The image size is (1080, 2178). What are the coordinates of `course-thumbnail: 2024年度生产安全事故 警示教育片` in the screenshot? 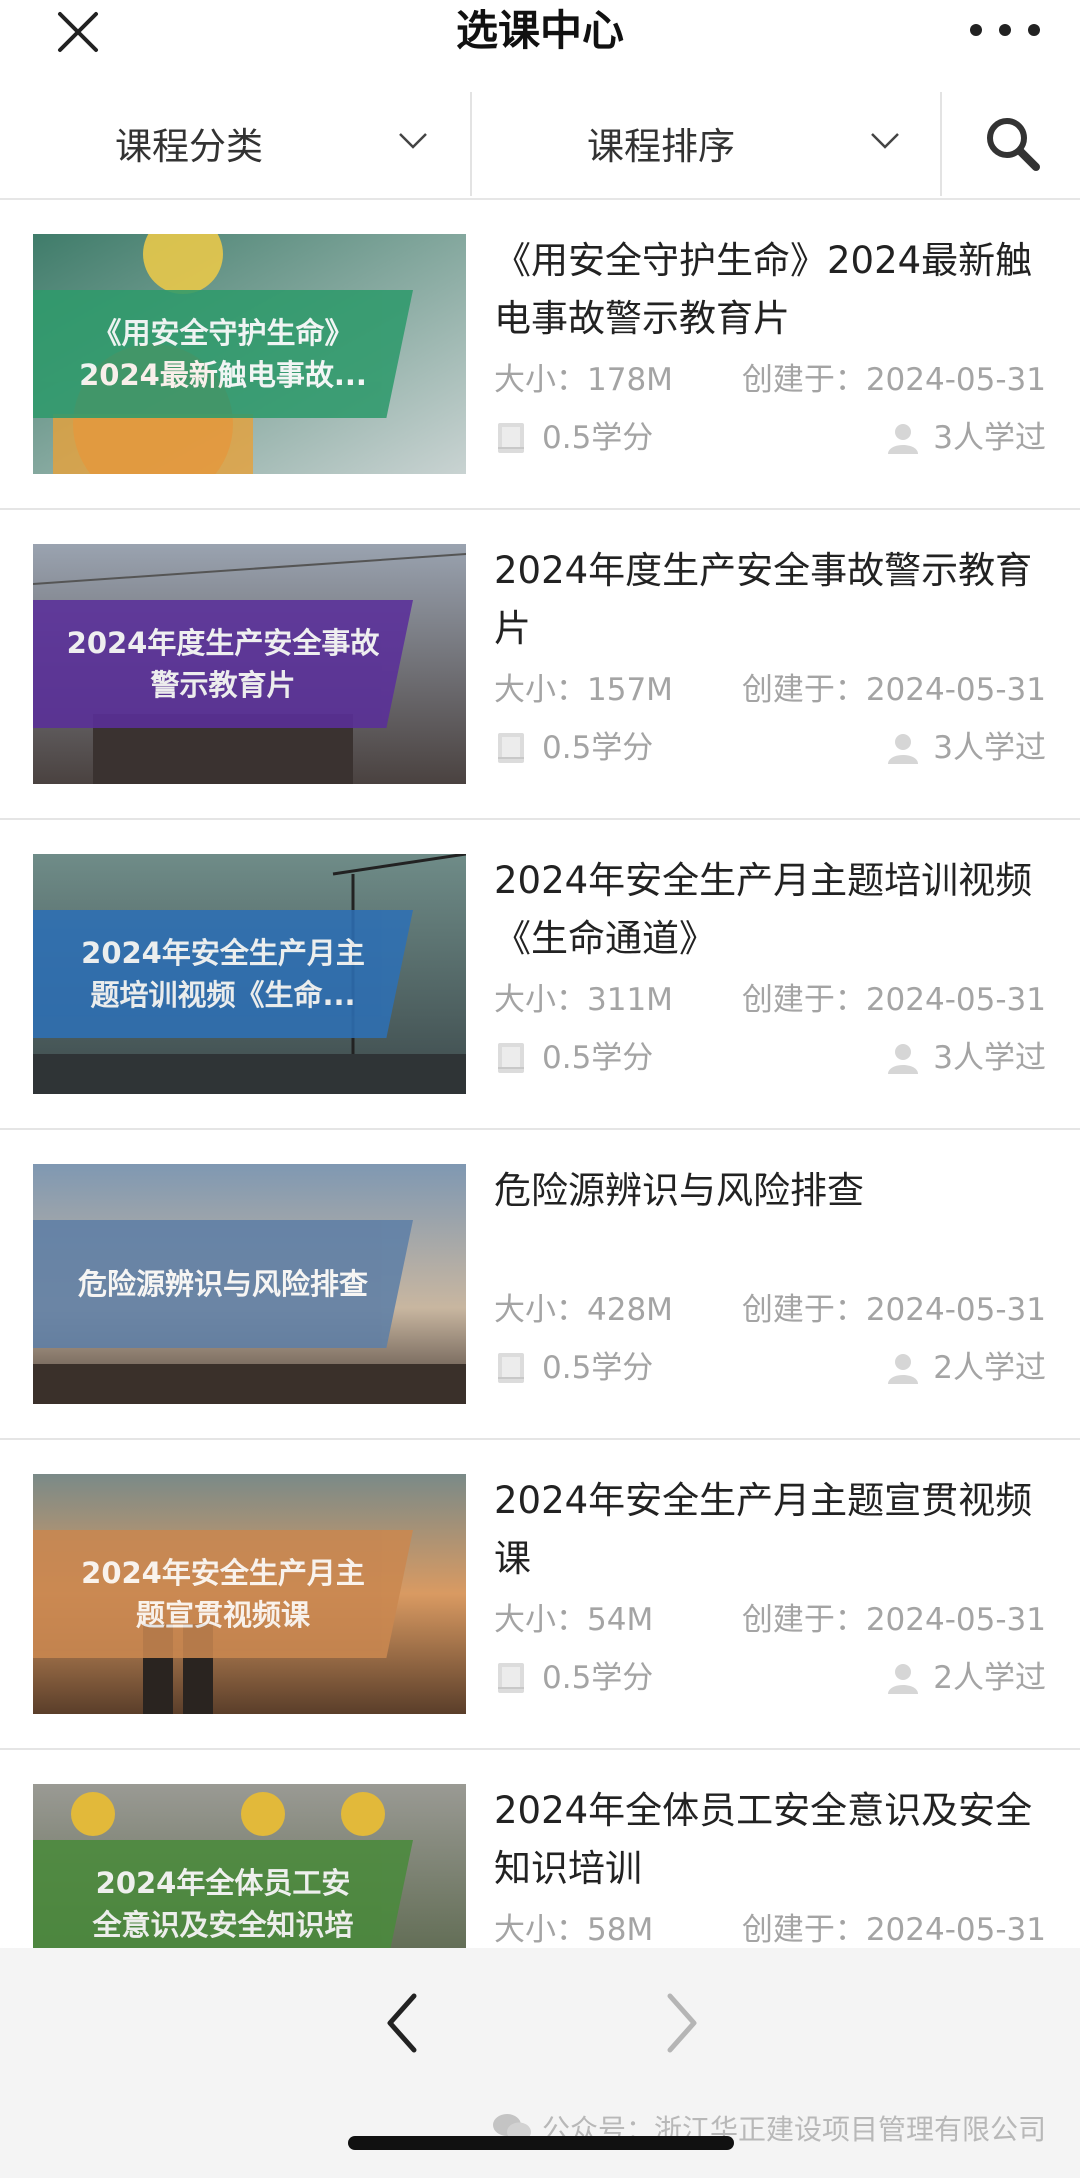 It's located at (249, 664).